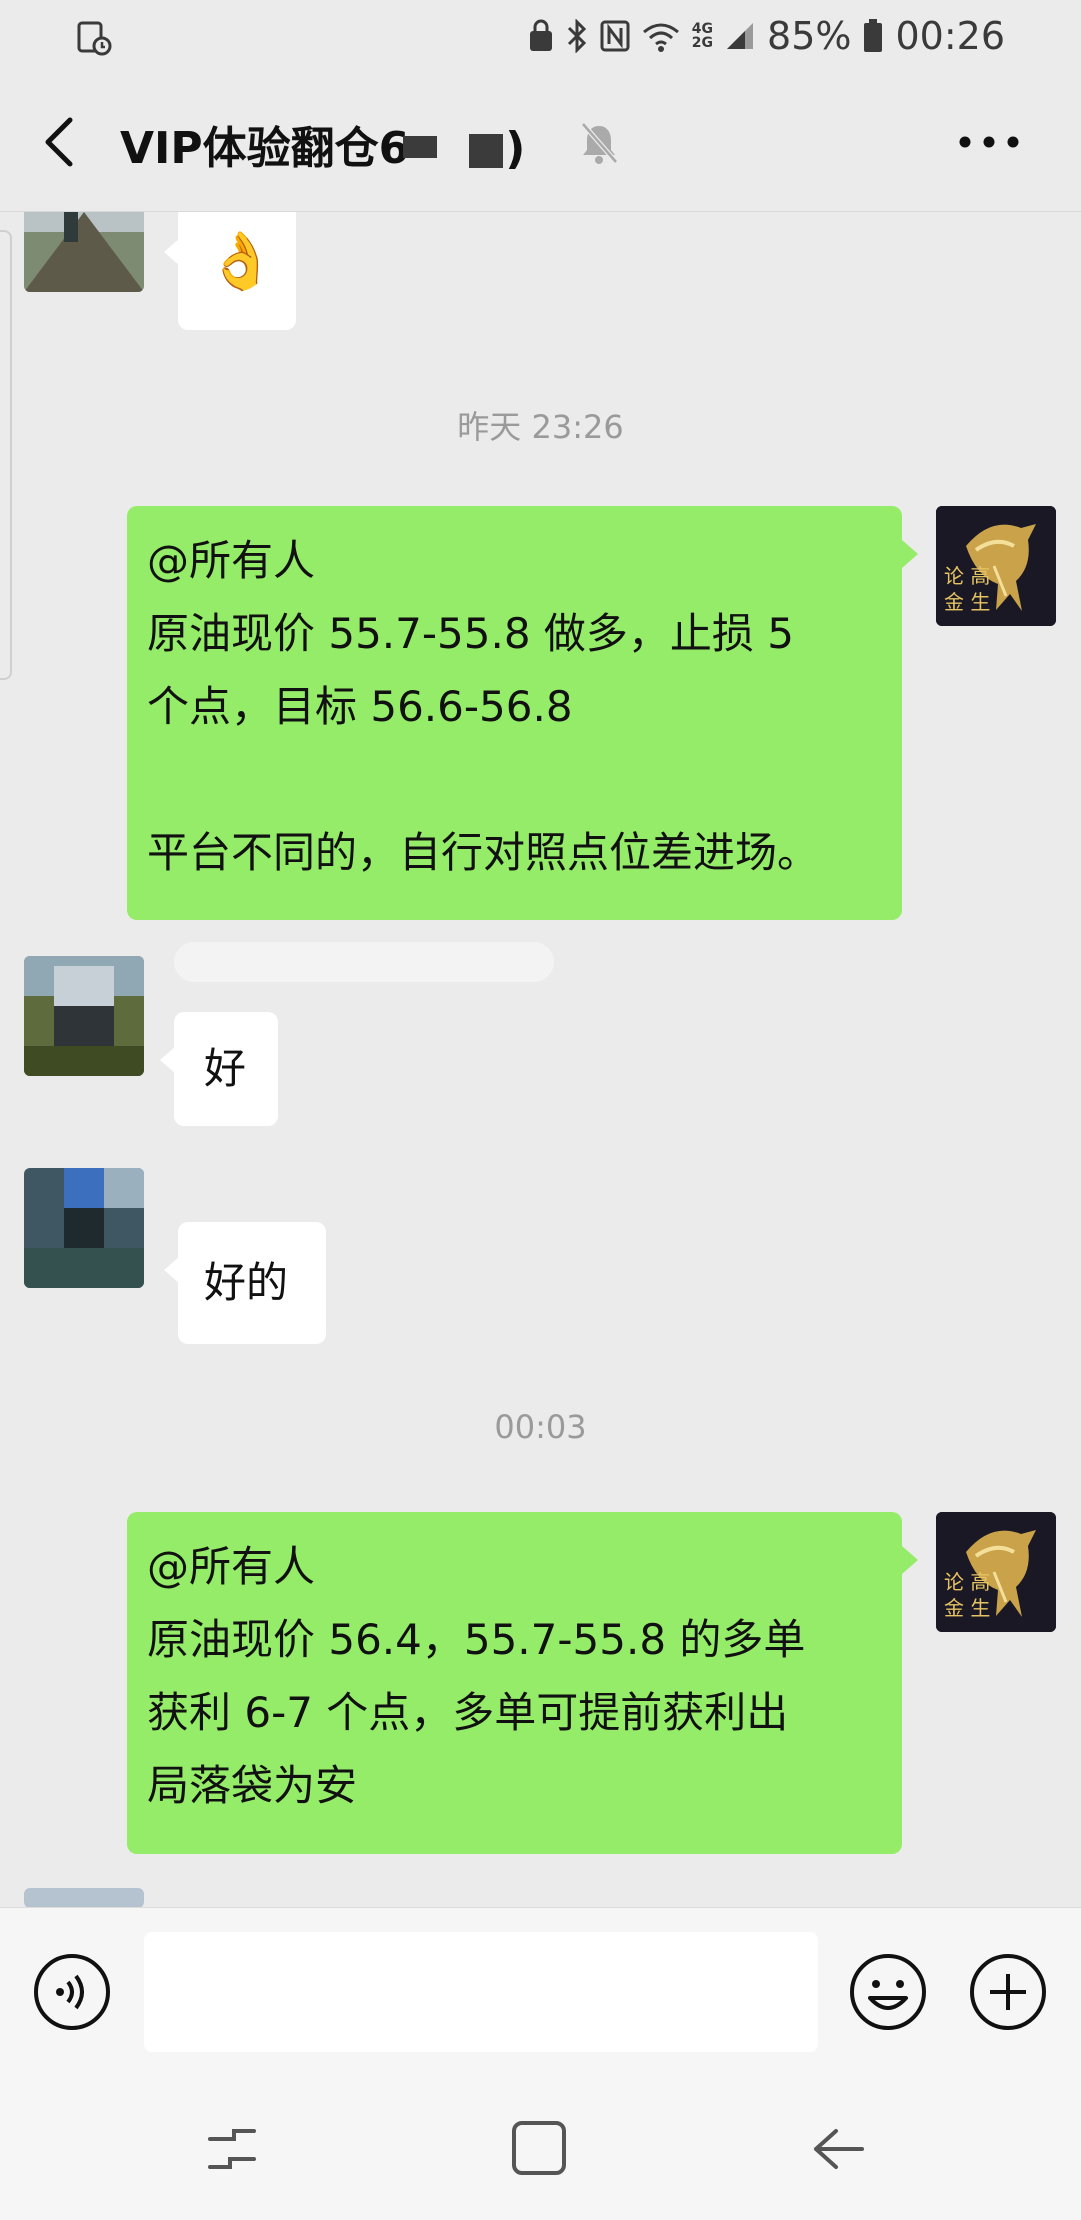 This screenshot has height=2220, width=1081. Describe the element at coordinates (468, 1712) in the screenshot. I see `message-line: 获利 6-7 个点，多单可提前获利出` at that location.